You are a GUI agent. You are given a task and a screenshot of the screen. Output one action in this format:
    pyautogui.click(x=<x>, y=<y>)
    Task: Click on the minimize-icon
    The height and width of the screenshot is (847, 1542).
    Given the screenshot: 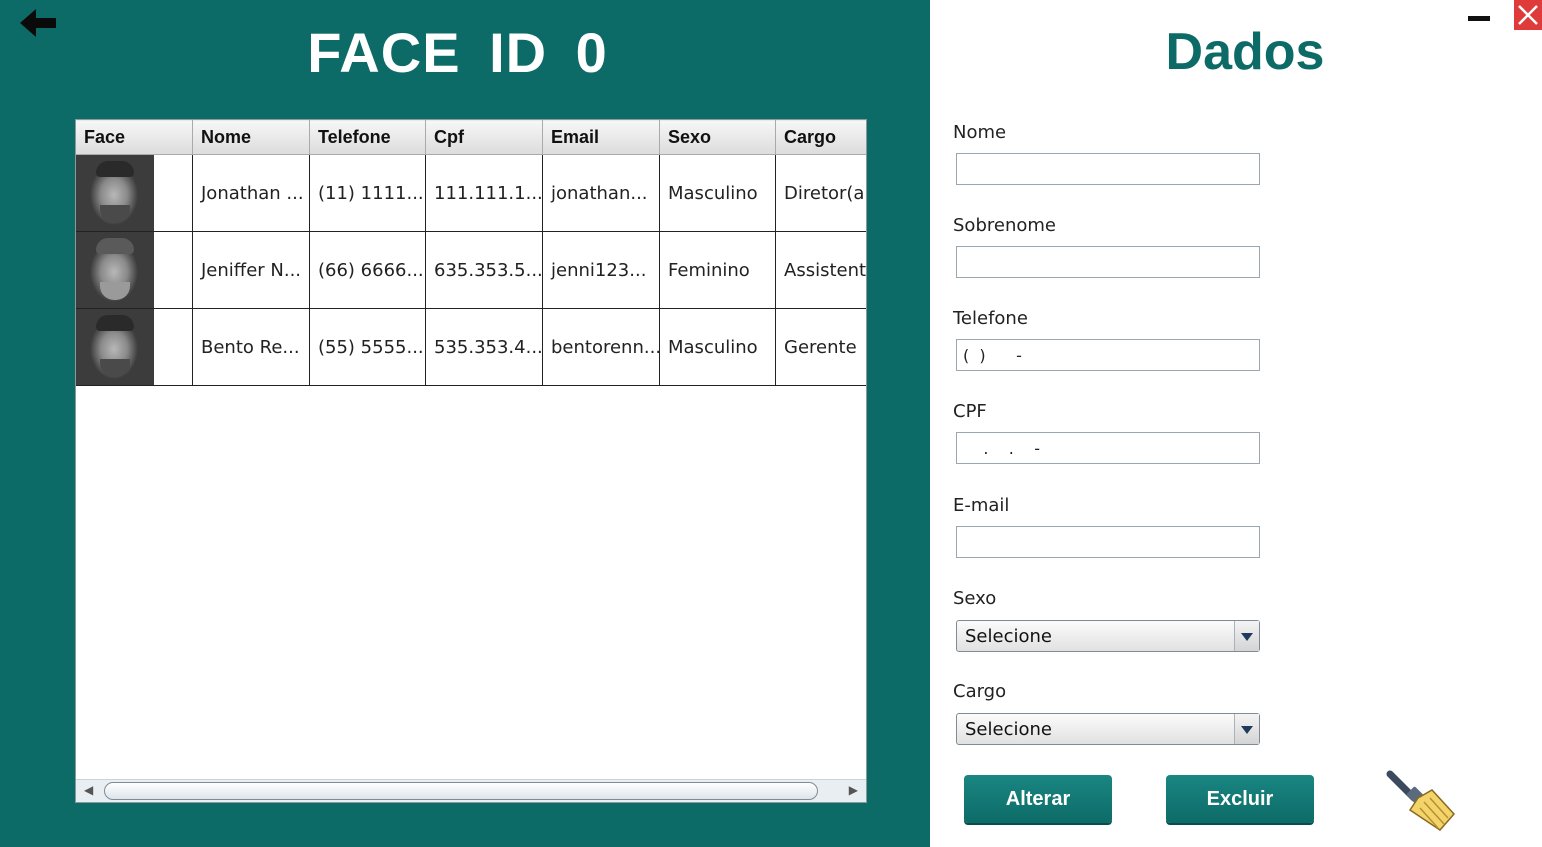 What is the action you would take?
    pyautogui.click(x=1479, y=17)
    